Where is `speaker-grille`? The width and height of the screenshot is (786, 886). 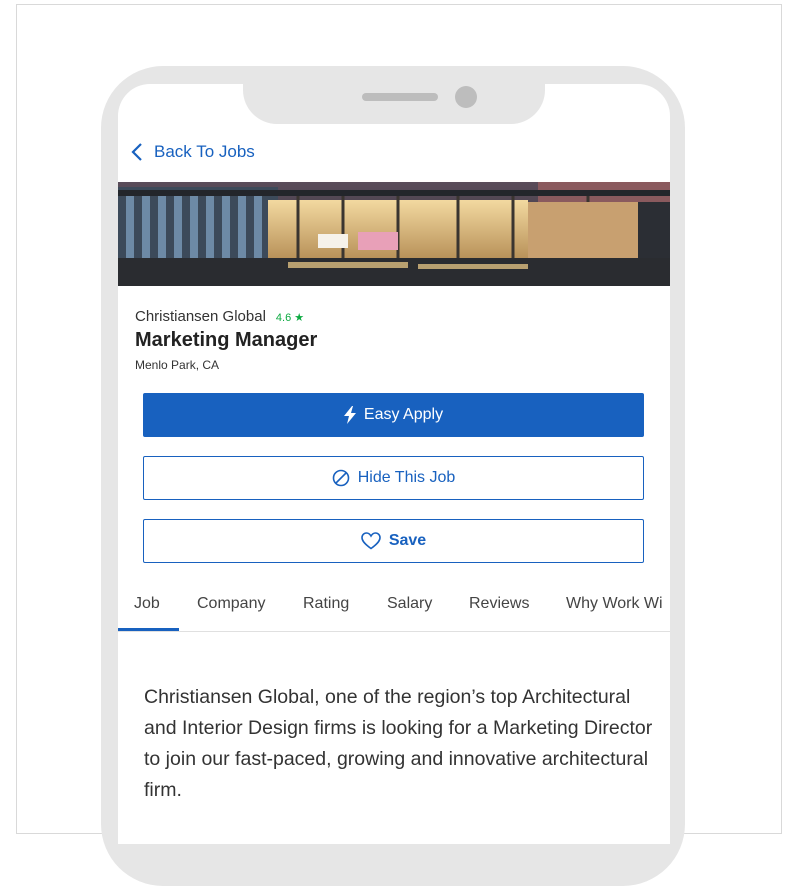
speaker-grille is located at coordinates (400, 97).